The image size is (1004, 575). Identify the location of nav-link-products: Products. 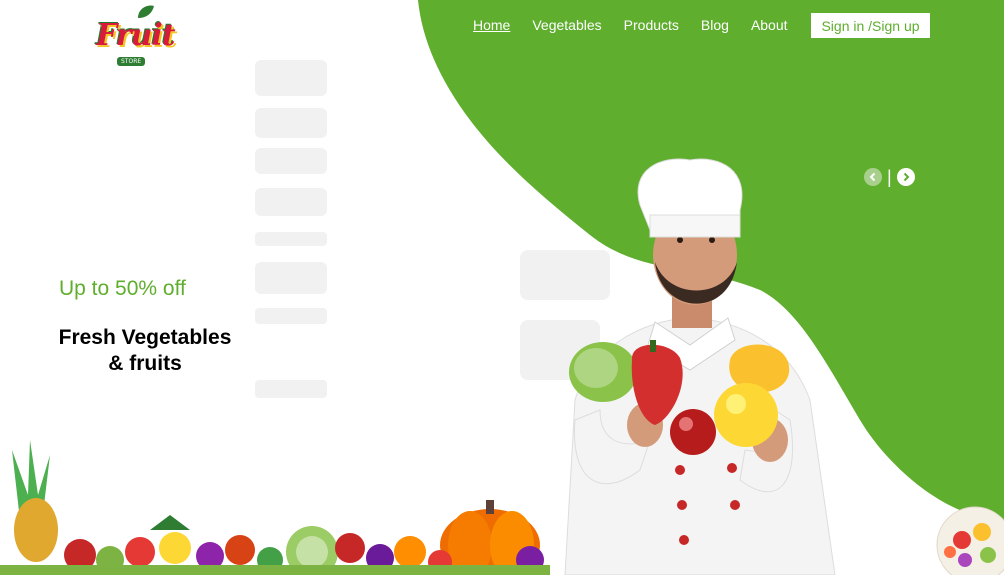
(651, 25).